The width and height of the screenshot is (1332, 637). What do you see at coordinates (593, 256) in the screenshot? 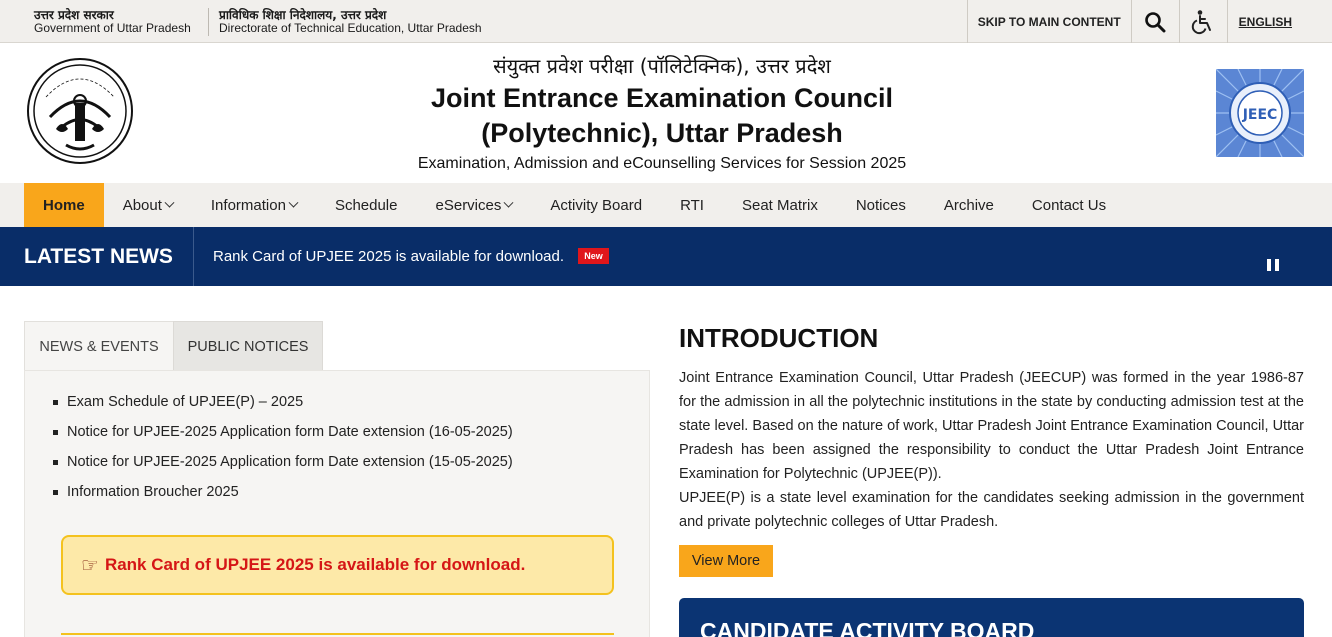
I see `new-badge: New` at bounding box center [593, 256].